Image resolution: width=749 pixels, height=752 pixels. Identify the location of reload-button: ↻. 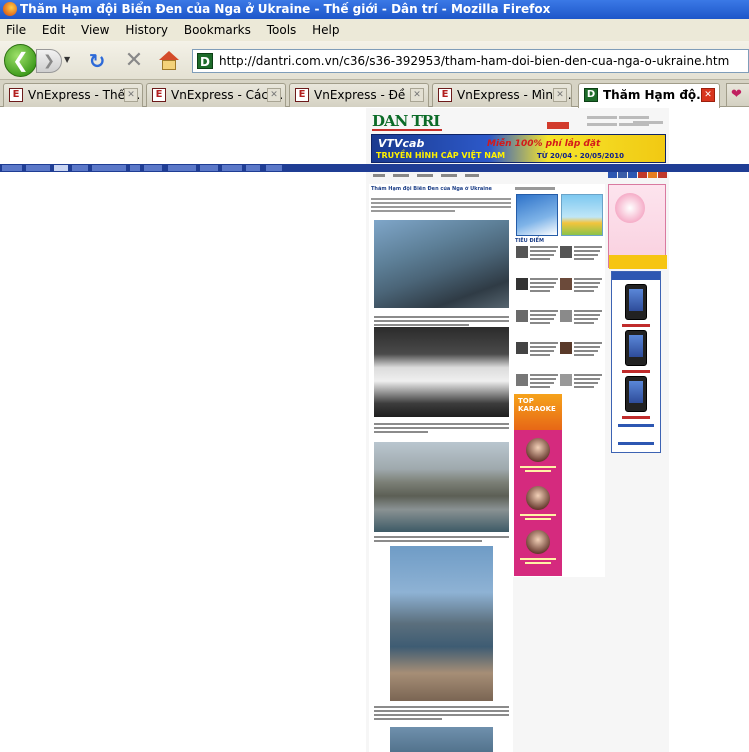
(97, 61).